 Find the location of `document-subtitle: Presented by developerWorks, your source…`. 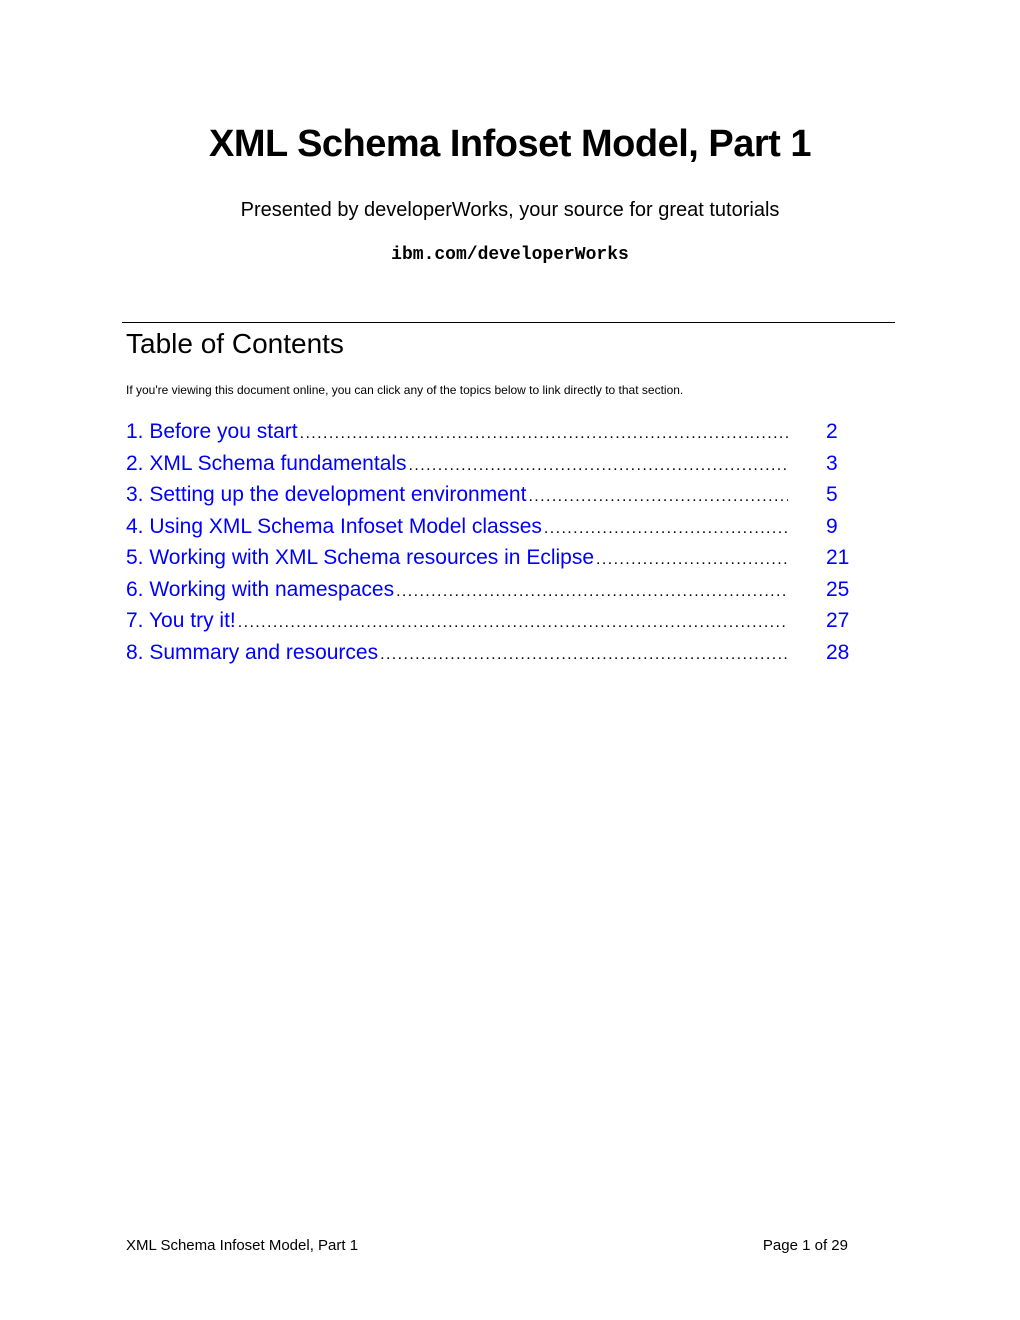

document-subtitle: Presented by developerWorks, your source… is located at coordinates (510, 210).